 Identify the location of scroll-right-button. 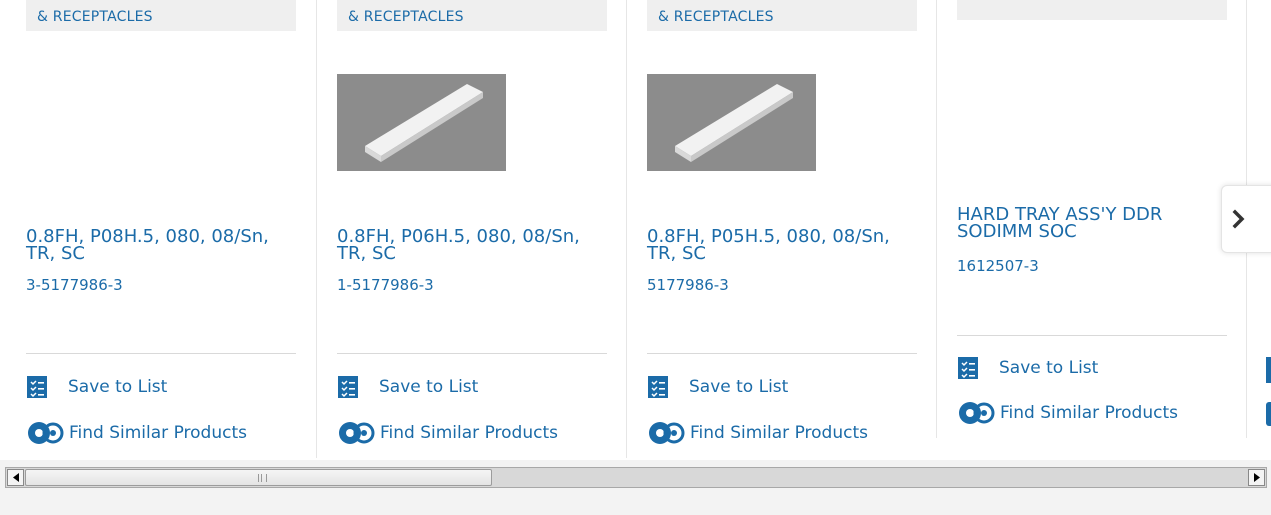
(1256, 477).